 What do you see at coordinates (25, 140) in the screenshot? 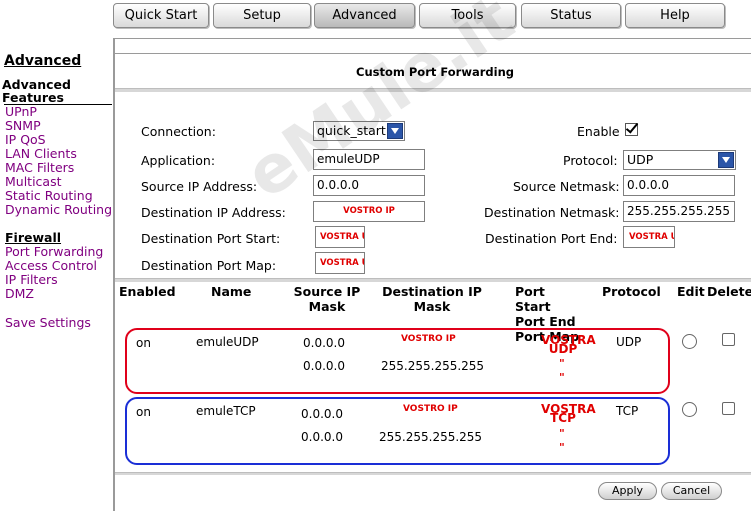
I see `sidebar-item-ip-qos: IP QoS` at bounding box center [25, 140].